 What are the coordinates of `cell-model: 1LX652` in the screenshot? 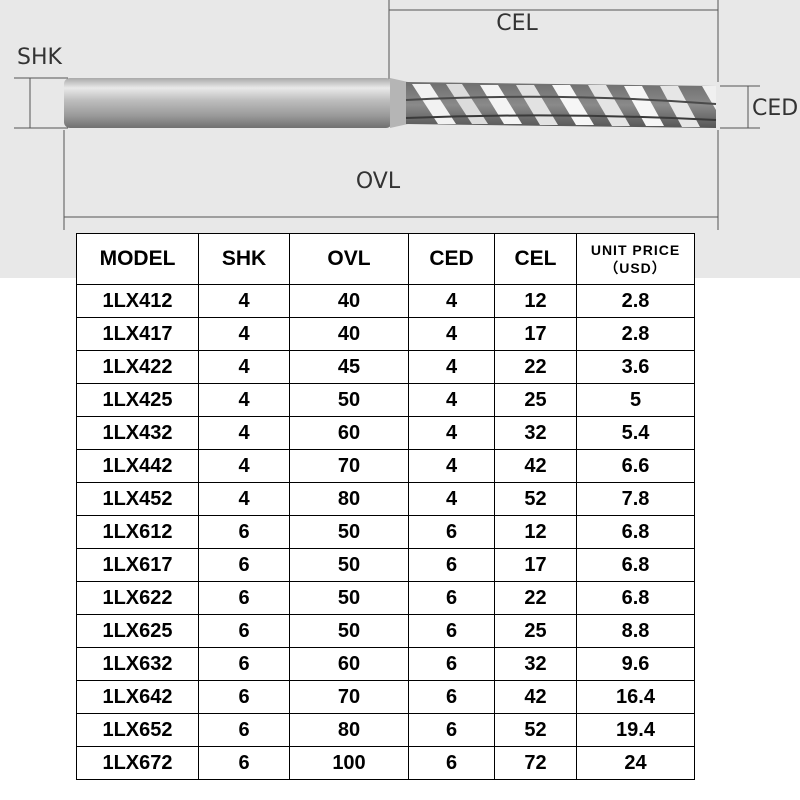 It's located at (137, 730).